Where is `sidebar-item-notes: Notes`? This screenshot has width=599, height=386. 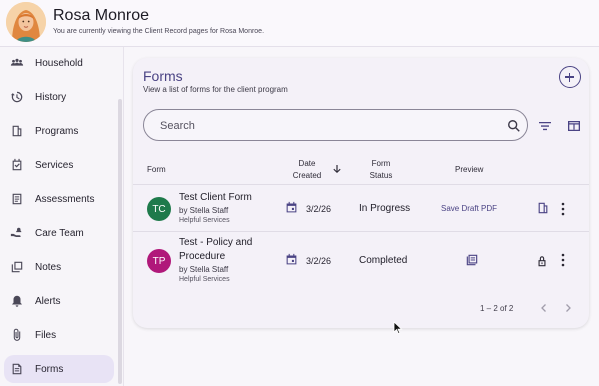 sidebar-item-notes: Notes is located at coordinates (59, 267).